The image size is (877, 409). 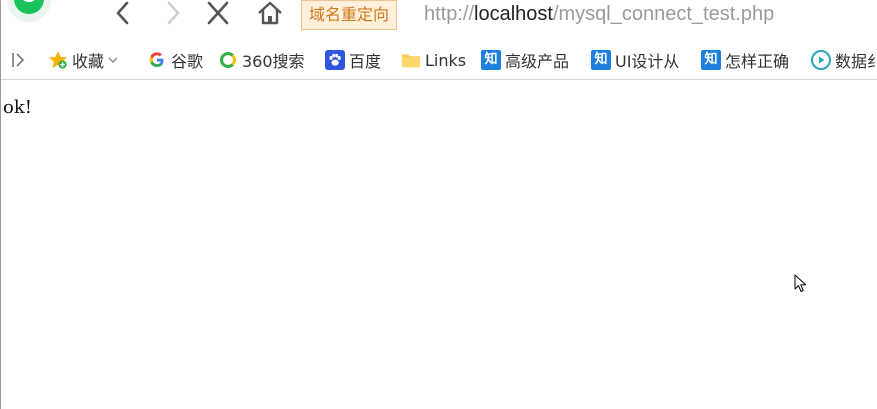 I want to click on bookmark-folder-links: Links, so click(x=433, y=60).